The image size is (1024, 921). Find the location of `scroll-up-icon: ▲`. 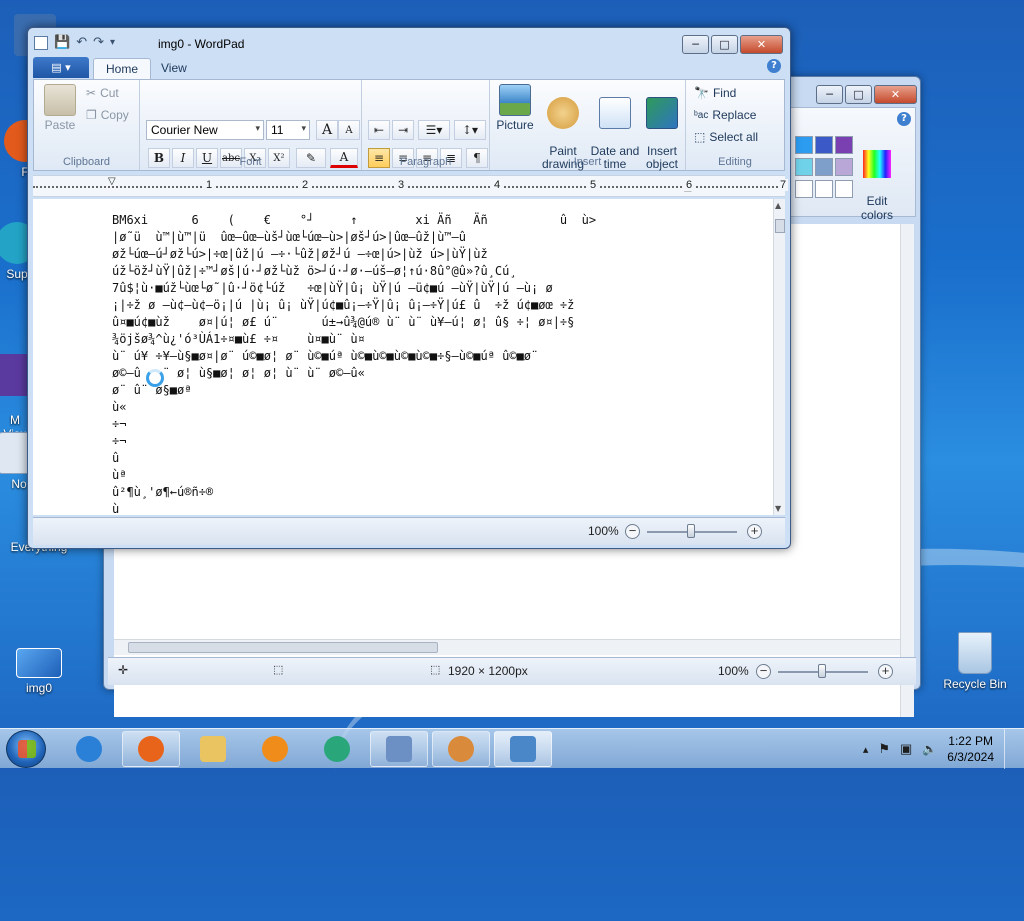

scroll-up-icon: ▲ is located at coordinates (778, 205).